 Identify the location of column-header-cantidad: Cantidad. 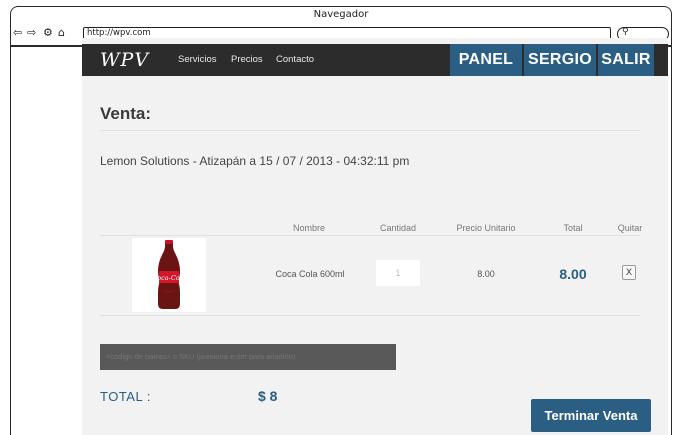
(398, 228).